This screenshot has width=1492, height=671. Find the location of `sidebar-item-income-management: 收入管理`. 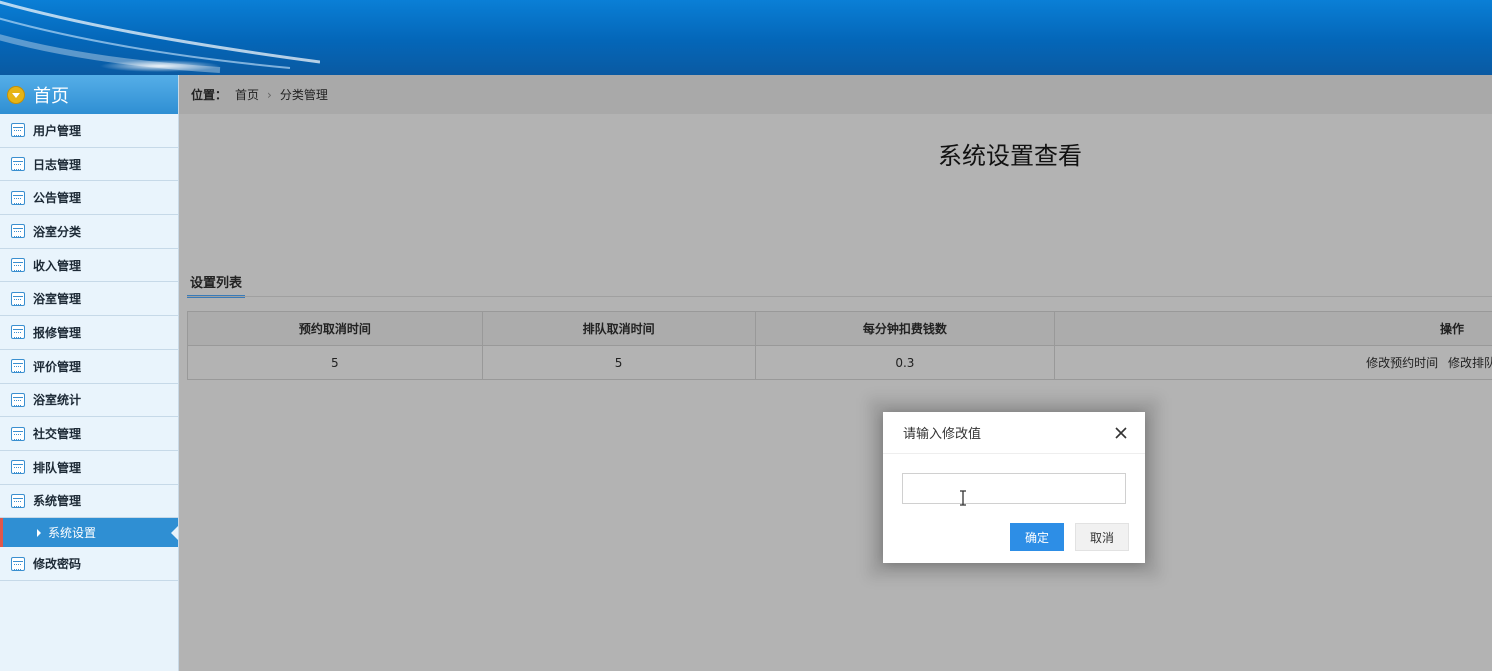

sidebar-item-income-management: 收入管理 is located at coordinates (89, 265).